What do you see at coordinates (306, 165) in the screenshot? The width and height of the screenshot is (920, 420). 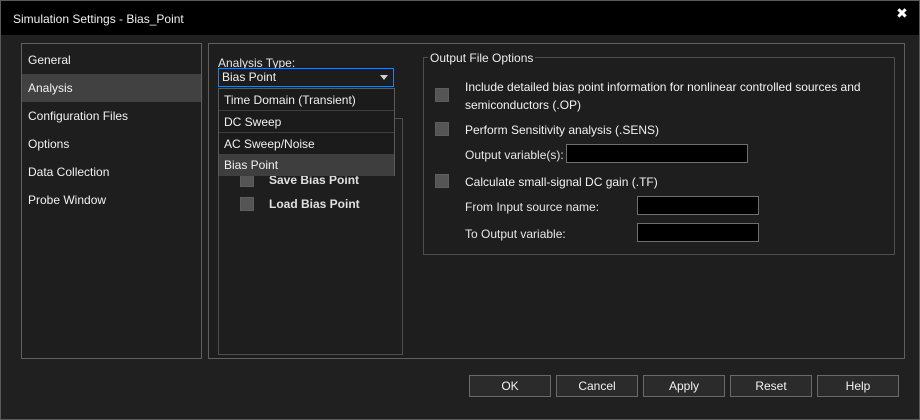 I see `dropdown-option-bias-point: Bias Point` at bounding box center [306, 165].